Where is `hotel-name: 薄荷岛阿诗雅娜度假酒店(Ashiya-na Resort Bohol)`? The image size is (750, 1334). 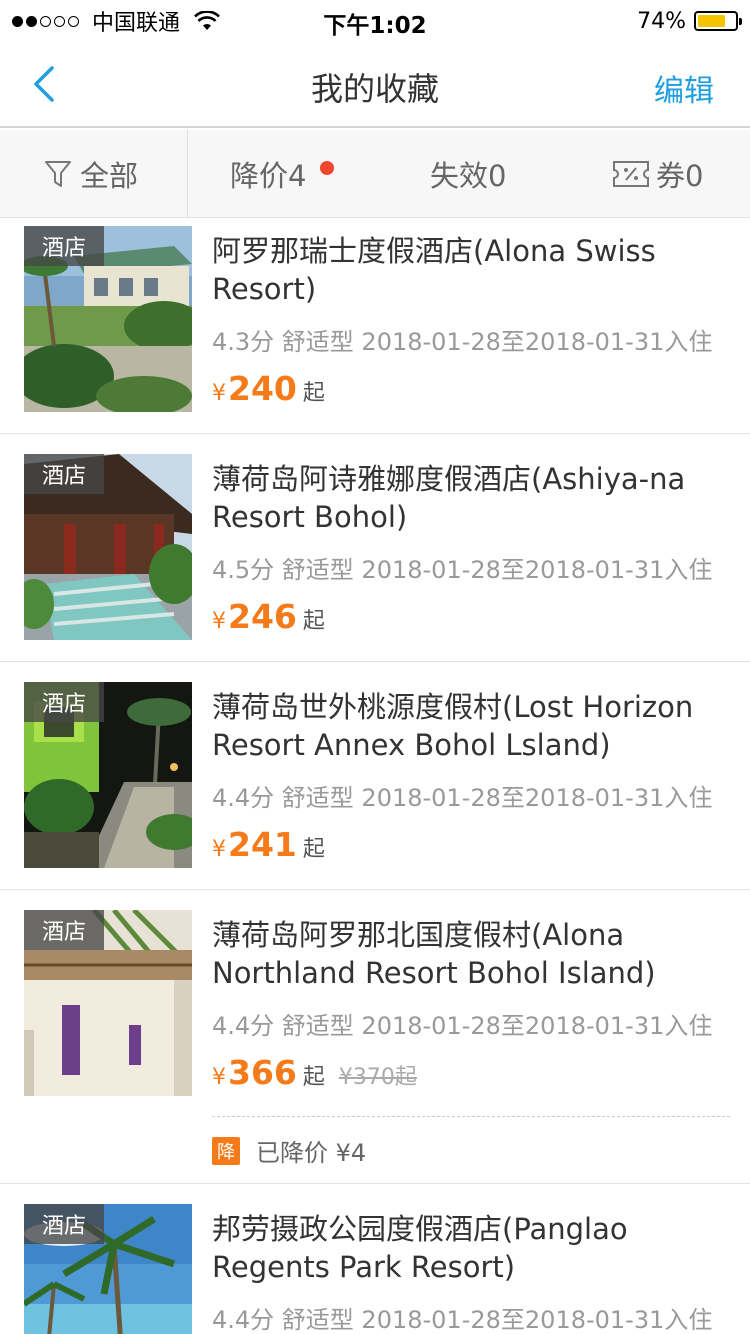
hotel-name: 薄荷岛阿诗雅娜度假酒店(Ashiya-na Resort Bohol) is located at coordinates (449, 498).